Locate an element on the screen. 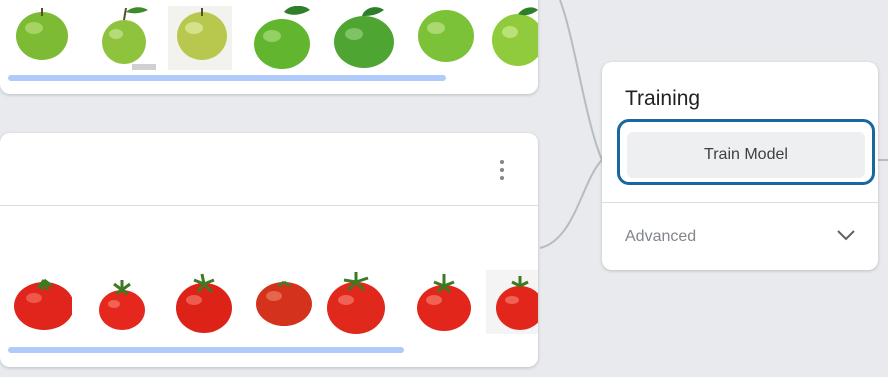  class-card-divider is located at coordinates (269, 205).